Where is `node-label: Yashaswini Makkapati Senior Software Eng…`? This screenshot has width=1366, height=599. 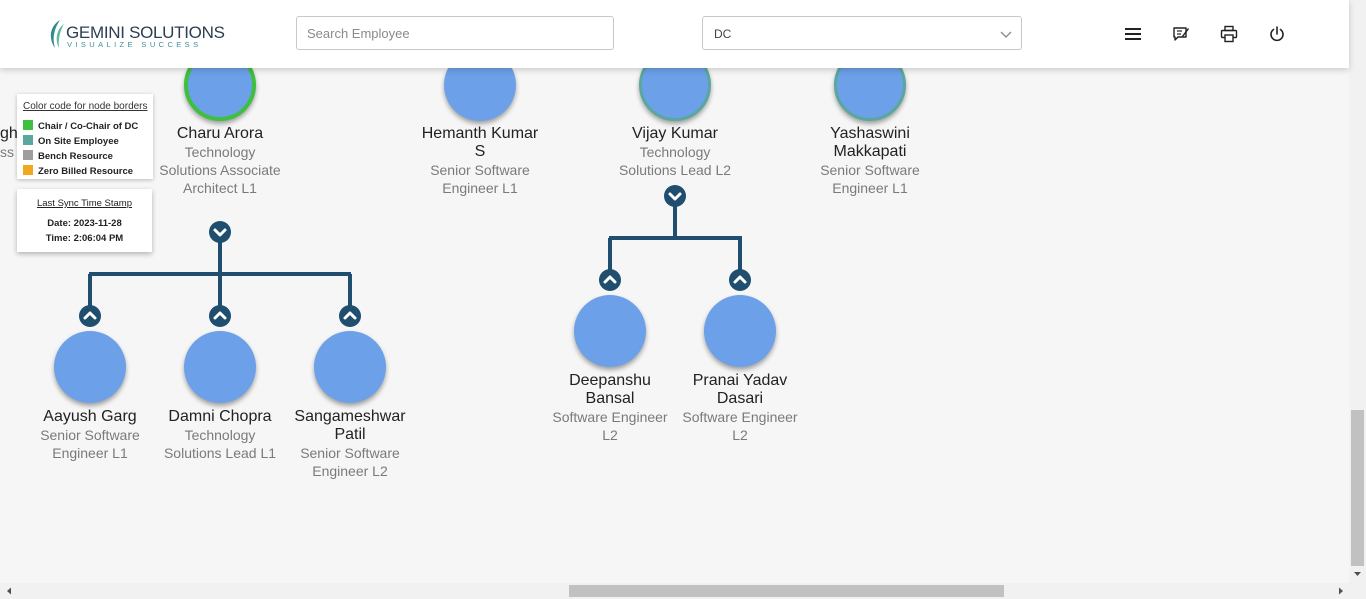 node-label: Yashaswini Makkapati Senior Software Eng… is located at coordinates (870, 161).